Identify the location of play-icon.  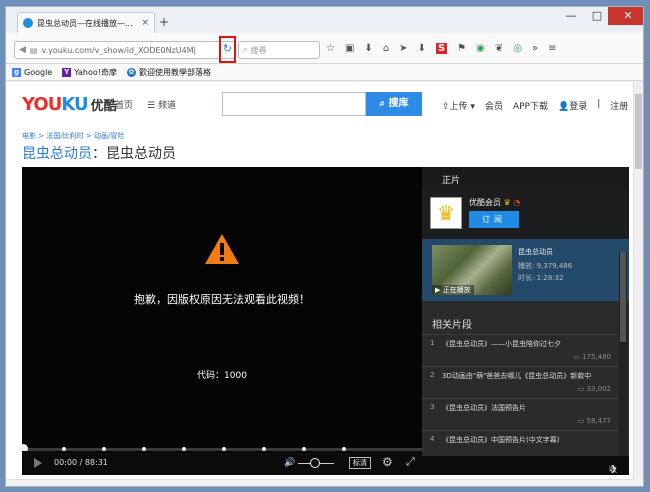
(38, 463).